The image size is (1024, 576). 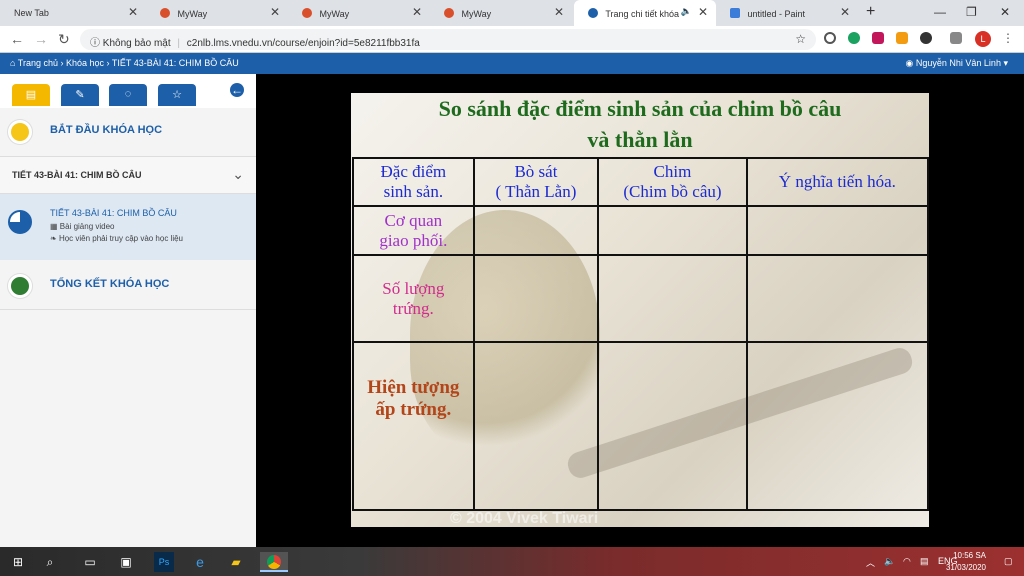 I want to click on photoshop-icon: Ps, so click(x=164, y=562).